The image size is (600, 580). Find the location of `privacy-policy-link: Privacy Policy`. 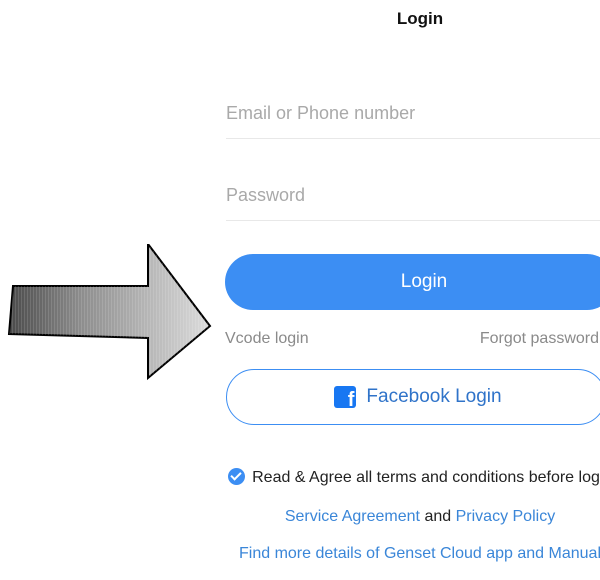

privacy-policy-link: Privacy Policy is located at coordinates (506, 516).